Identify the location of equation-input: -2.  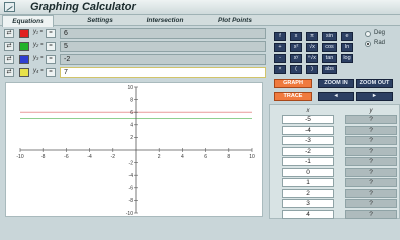
(163, 59).